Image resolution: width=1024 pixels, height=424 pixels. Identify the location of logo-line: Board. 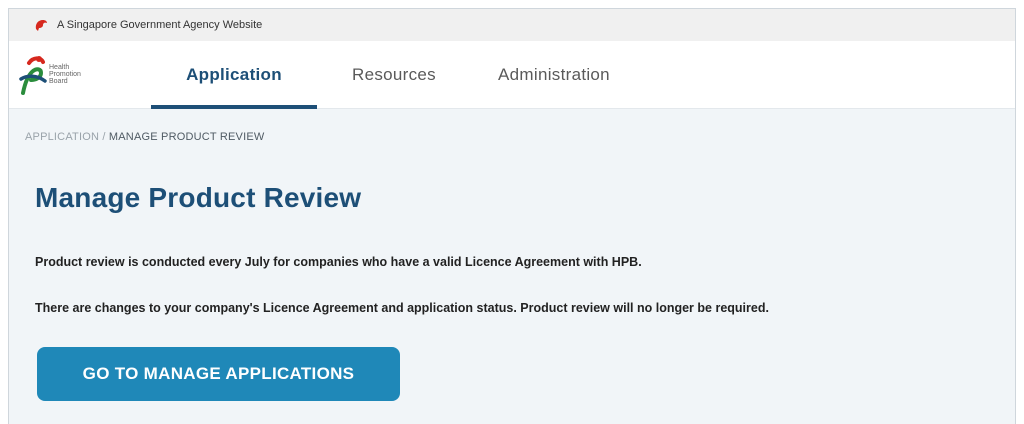
(58, 81).